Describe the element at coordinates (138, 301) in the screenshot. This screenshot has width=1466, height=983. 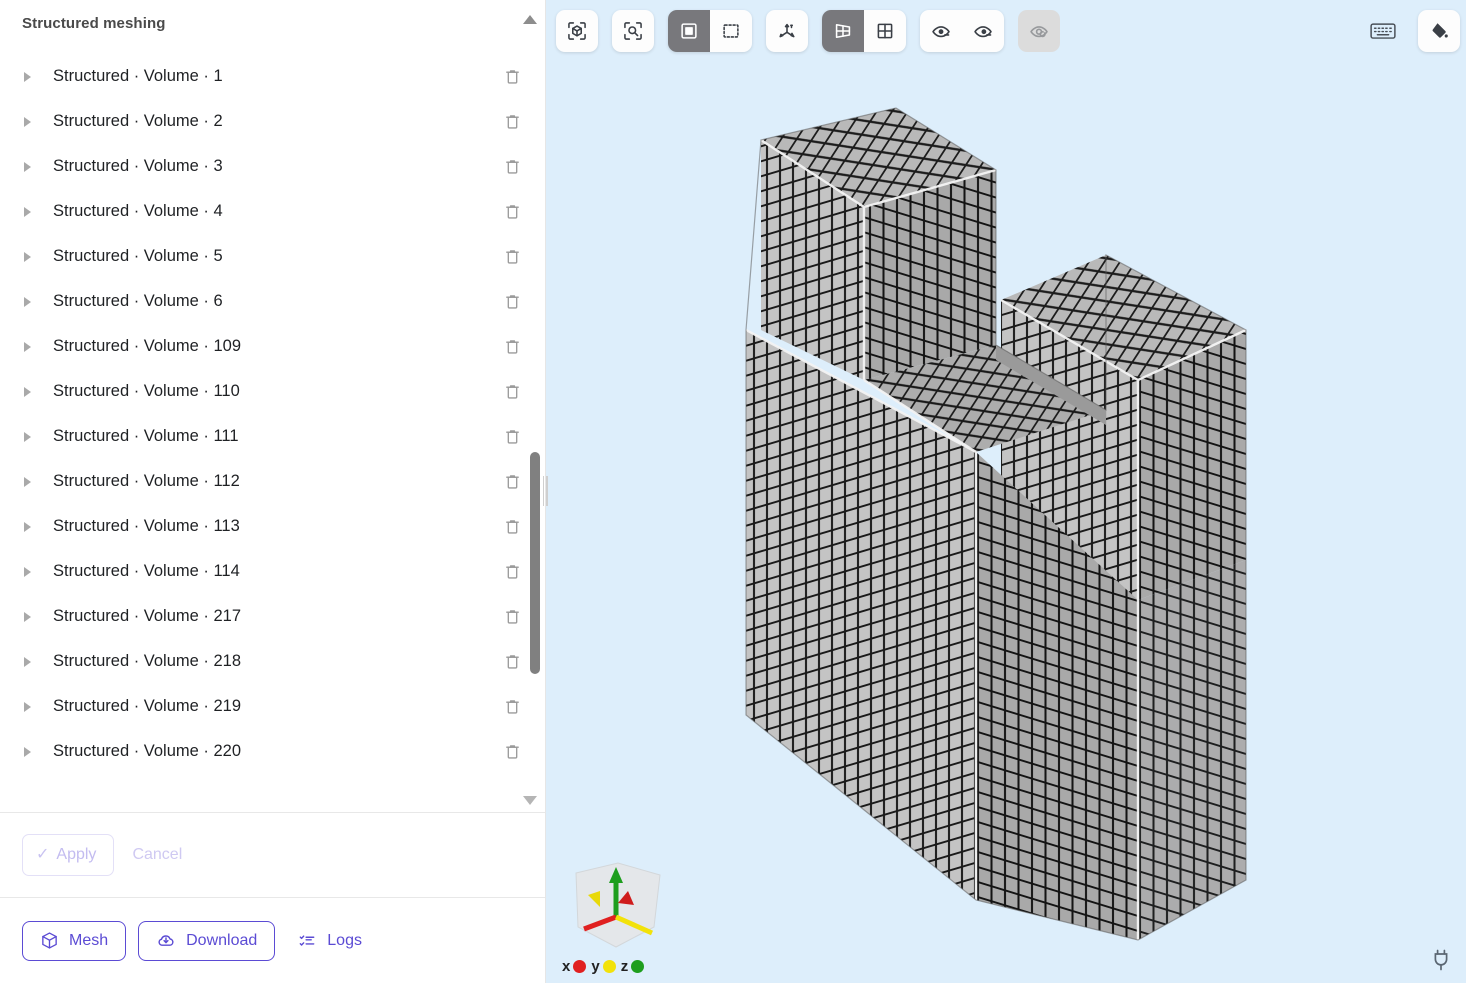
I see `volume-item-label: Structured · Volume · 6` at that location.